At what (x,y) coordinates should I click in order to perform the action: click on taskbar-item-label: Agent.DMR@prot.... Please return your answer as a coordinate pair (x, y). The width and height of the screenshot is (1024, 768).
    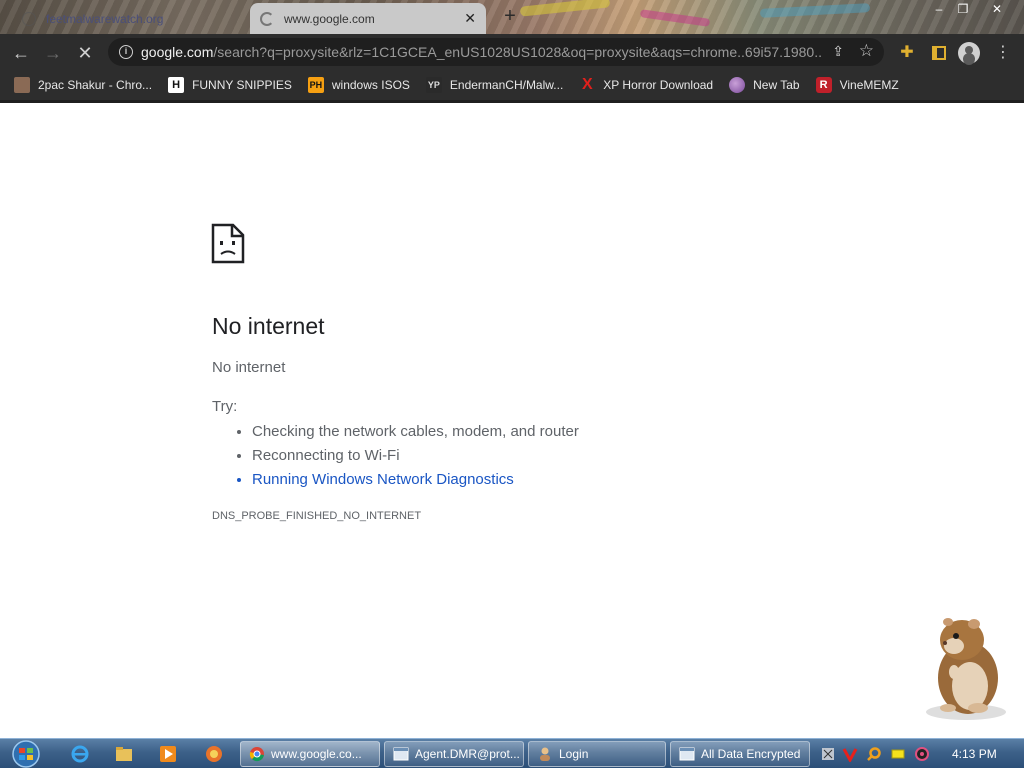
    Looking at the image, I should click on (467, 754).